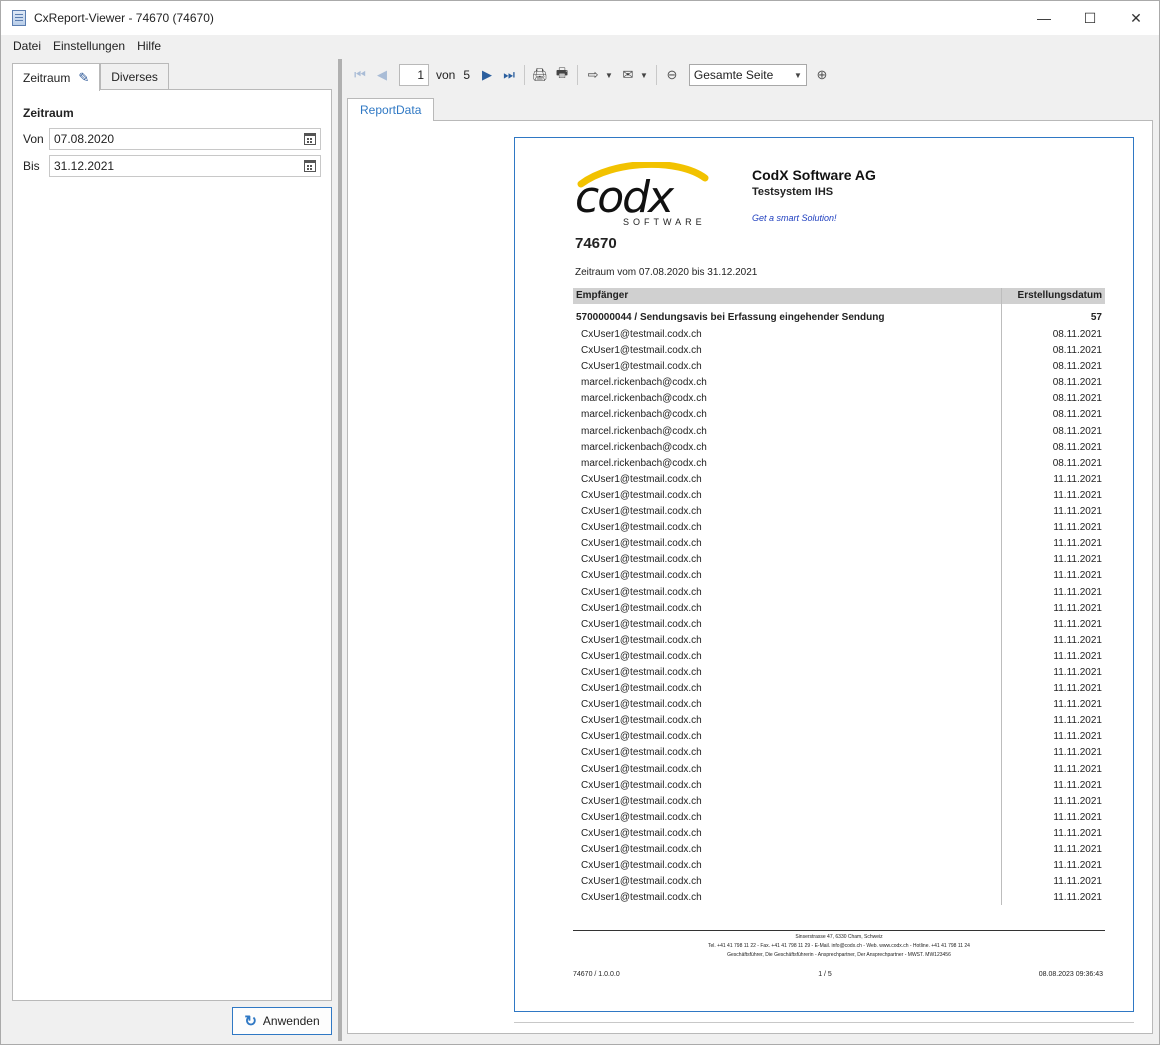  What do you see at coordinates (733, 75) in the screenshot?
I see `zoom-value: Gesamte Seite` at bounding box center [733, 75].